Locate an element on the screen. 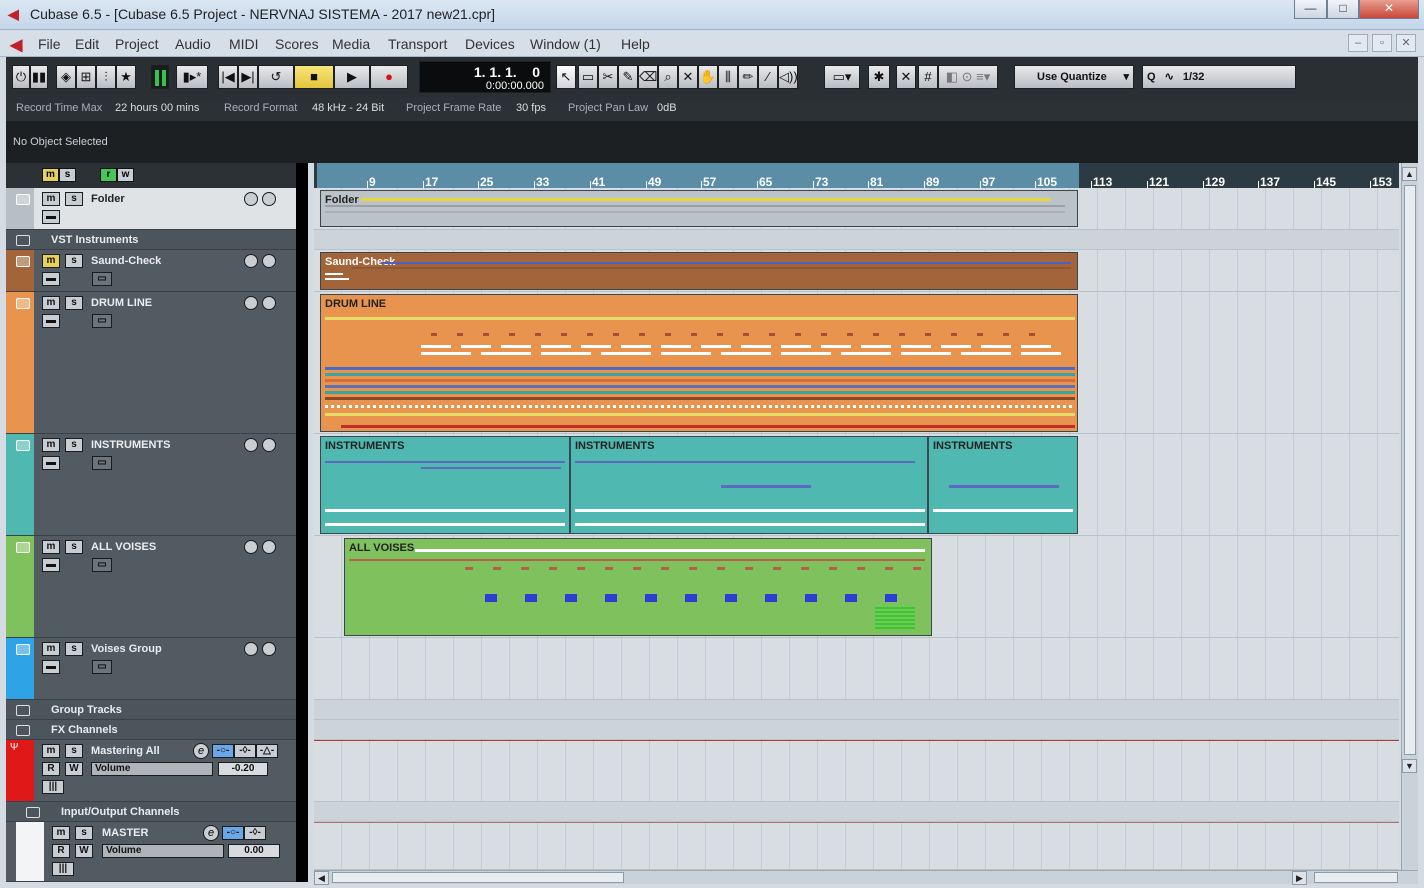 This screenshot has width=1424, height=888. track-name: Input/Output Channels is located at coordinates (120, 812).